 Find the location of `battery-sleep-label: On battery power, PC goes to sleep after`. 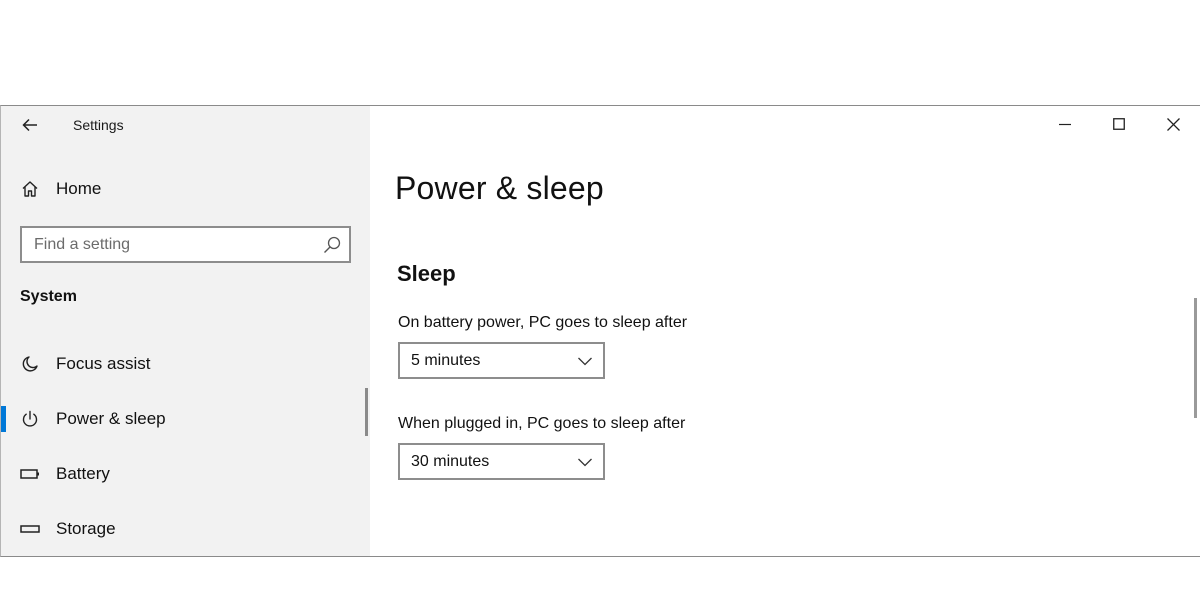

battery-sleep-label: On battery power, PC goes to sleep after is located at coordinates (543, 322).